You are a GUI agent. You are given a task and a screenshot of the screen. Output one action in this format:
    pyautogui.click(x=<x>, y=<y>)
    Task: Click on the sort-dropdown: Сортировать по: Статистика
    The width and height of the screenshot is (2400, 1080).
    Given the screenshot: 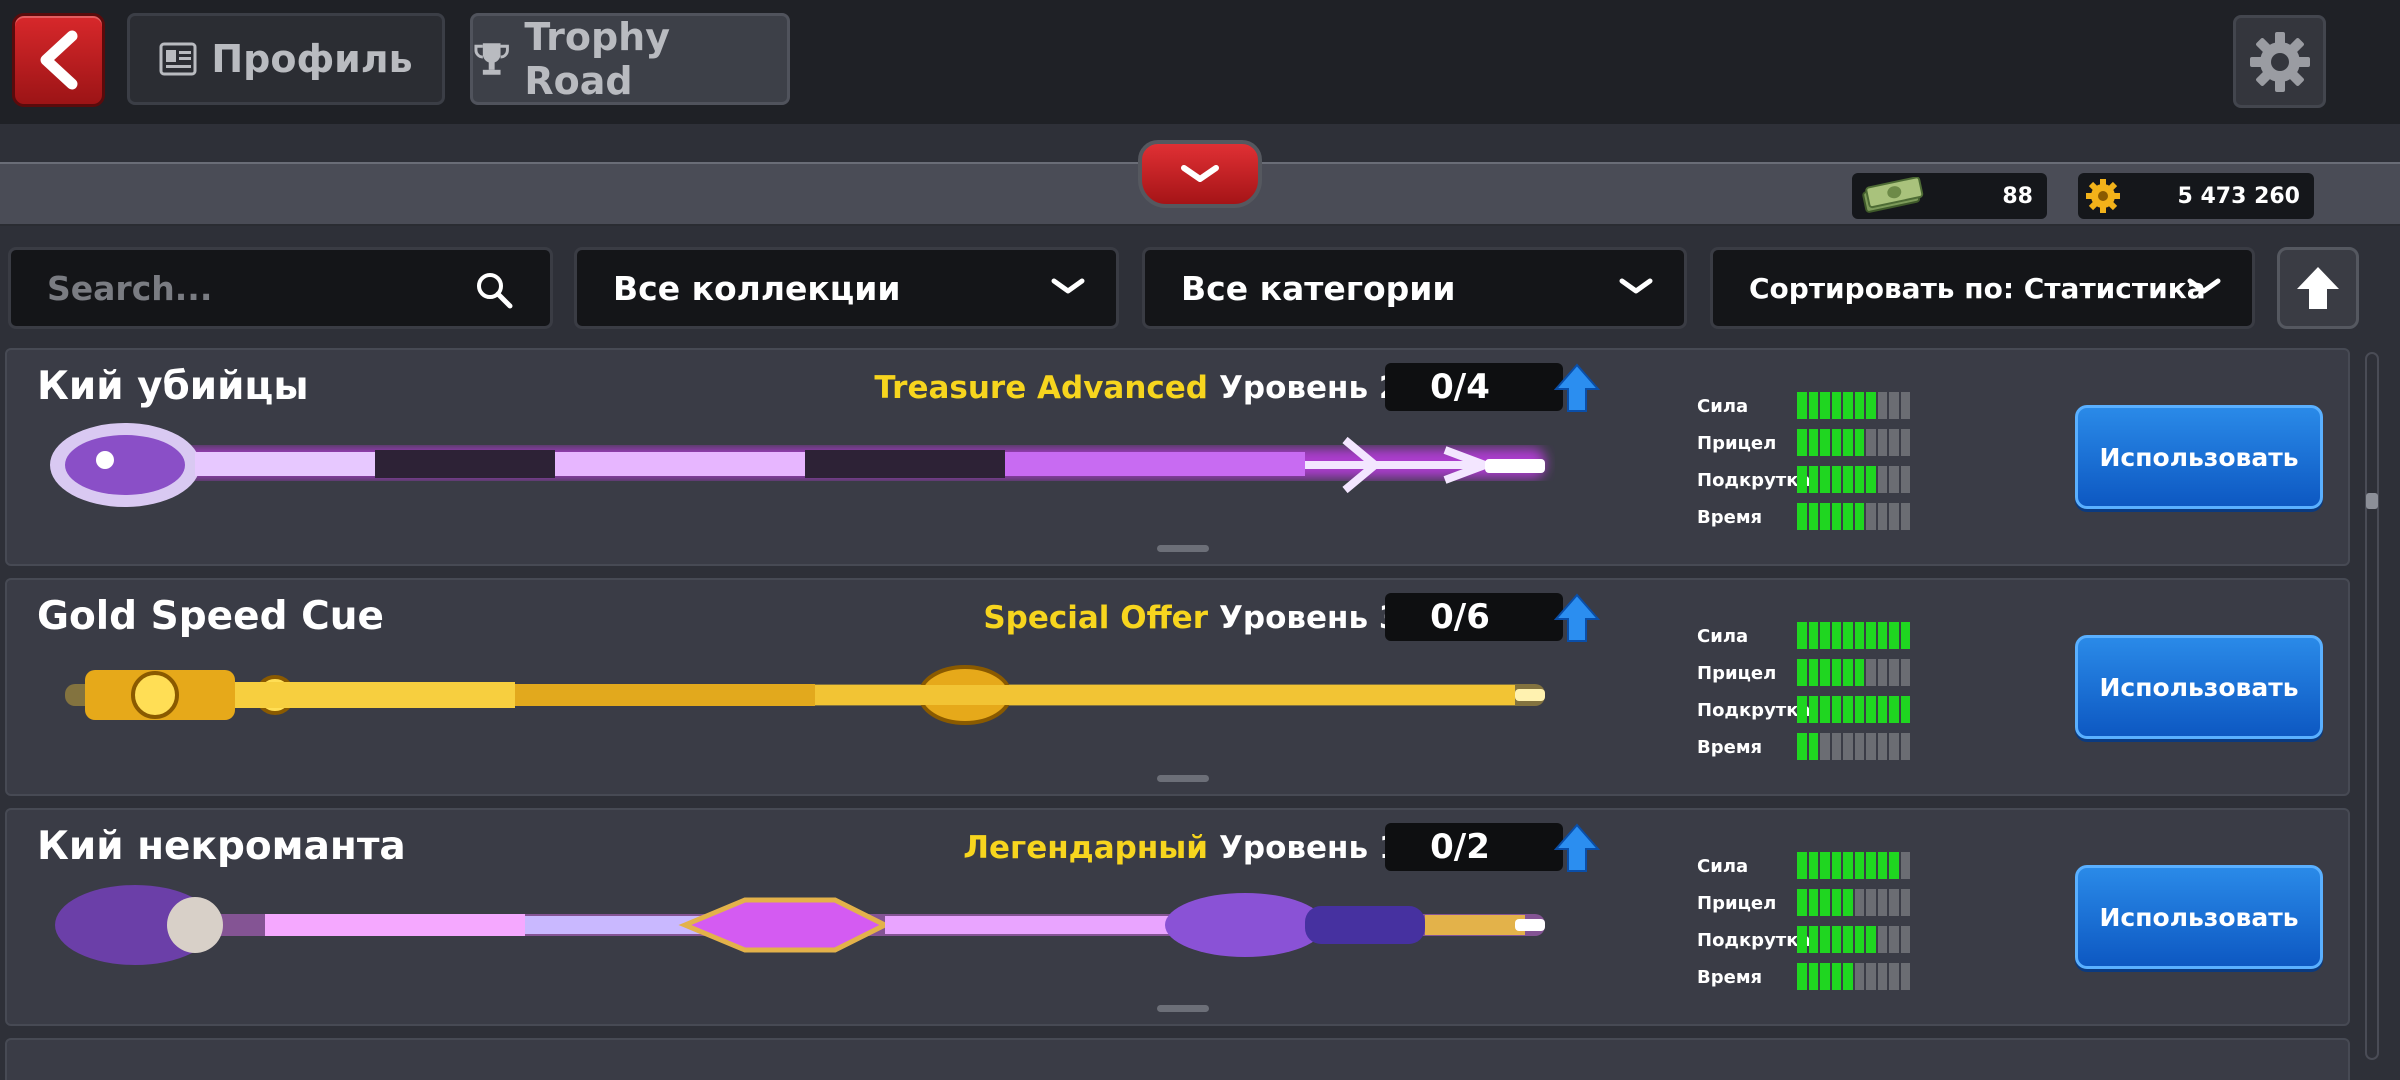 What is the action you would take?
    pyautogui.click(x=1982, y=288)
    